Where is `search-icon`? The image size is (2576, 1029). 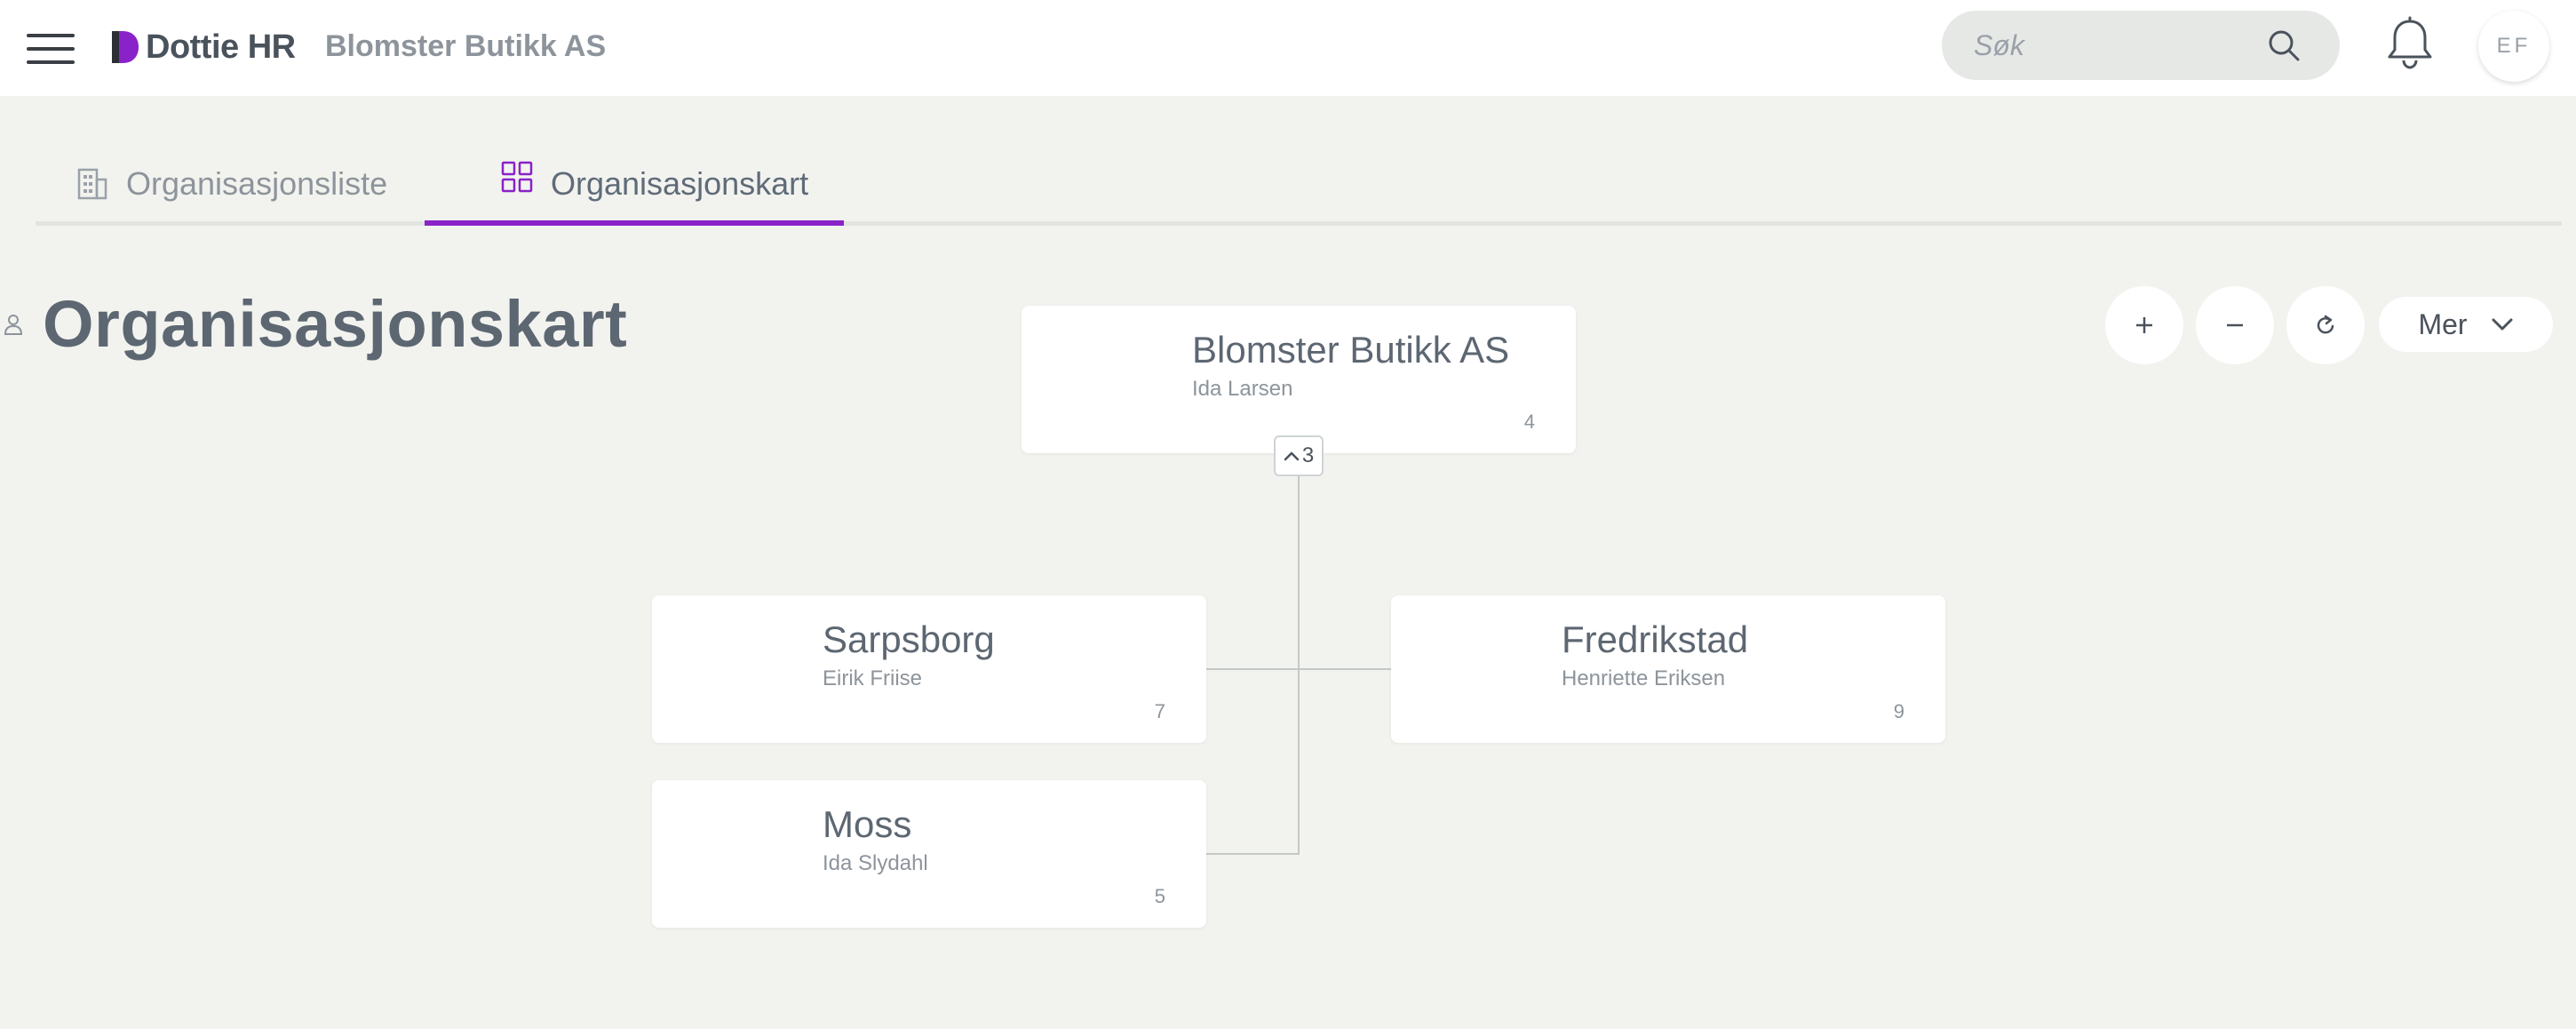
search-icon is located at coordinates (2284, 45).